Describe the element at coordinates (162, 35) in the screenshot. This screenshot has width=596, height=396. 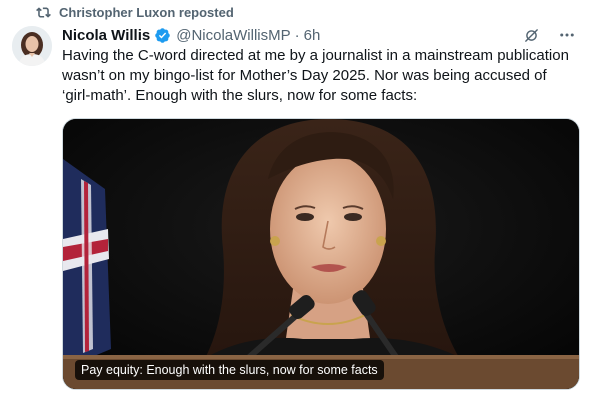
I see `verified-badge-icon` at that location.